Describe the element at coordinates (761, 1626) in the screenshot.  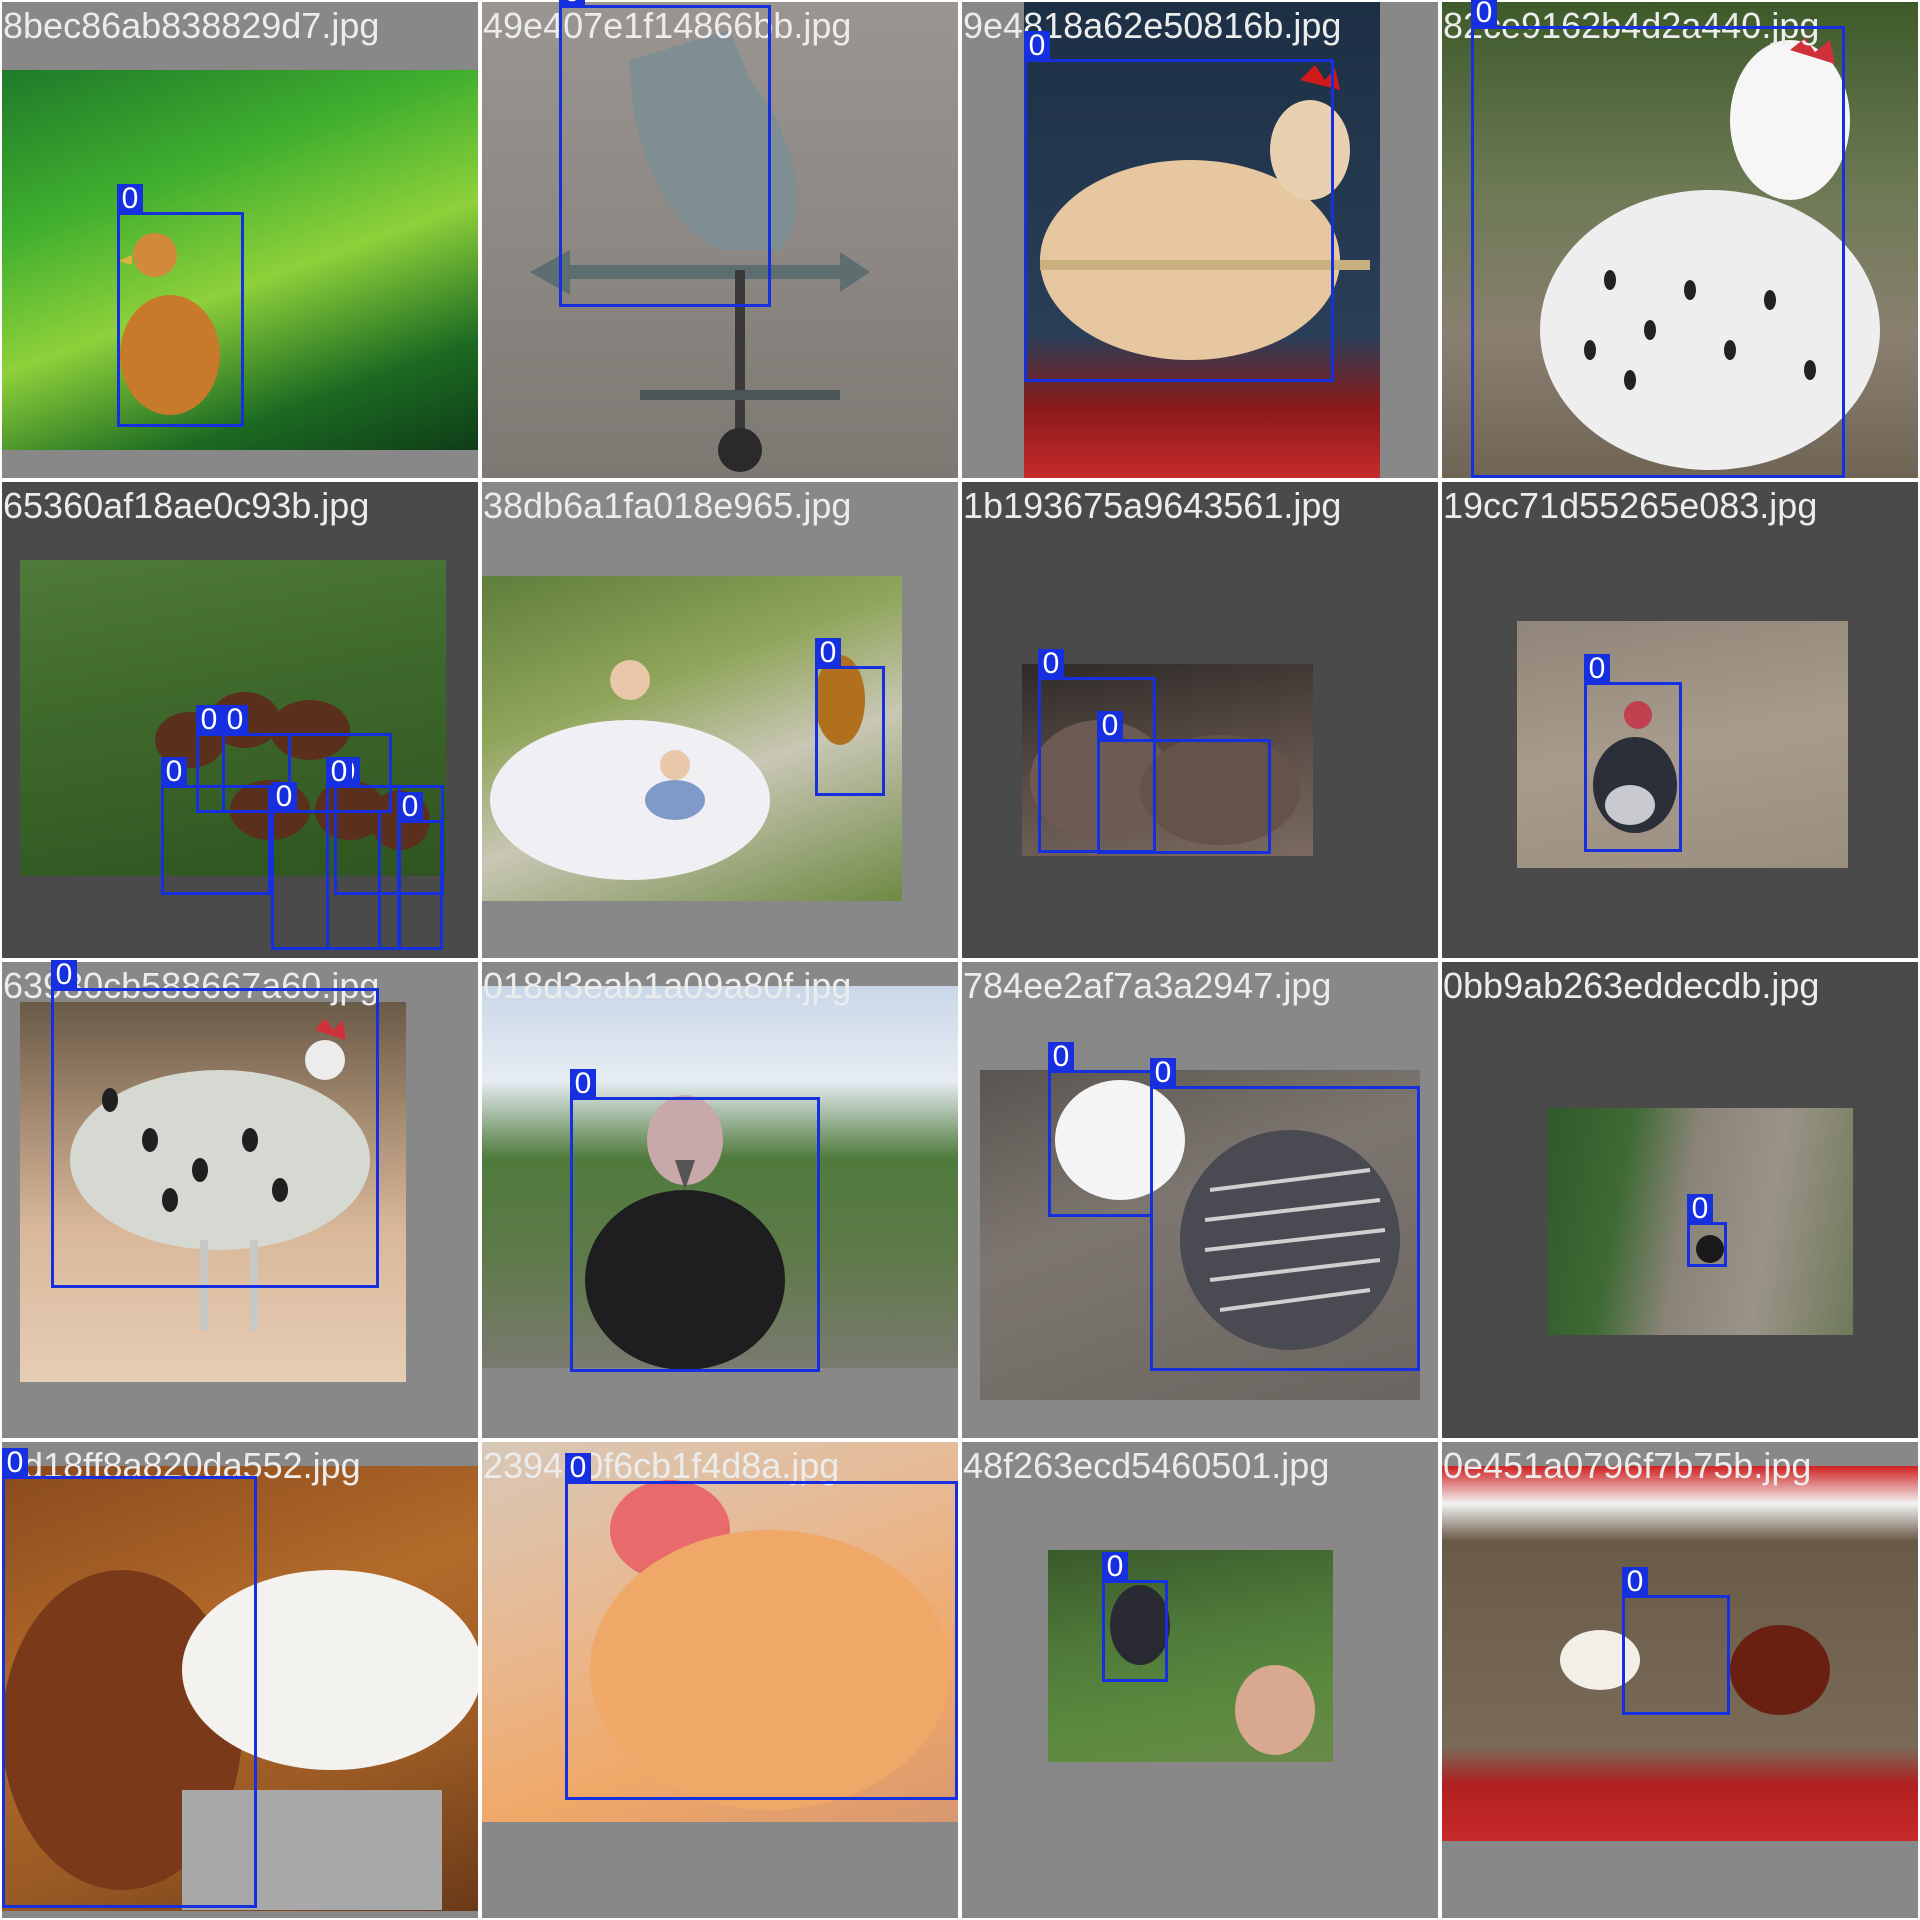
I see `bbox-13-0: 0` at that location.